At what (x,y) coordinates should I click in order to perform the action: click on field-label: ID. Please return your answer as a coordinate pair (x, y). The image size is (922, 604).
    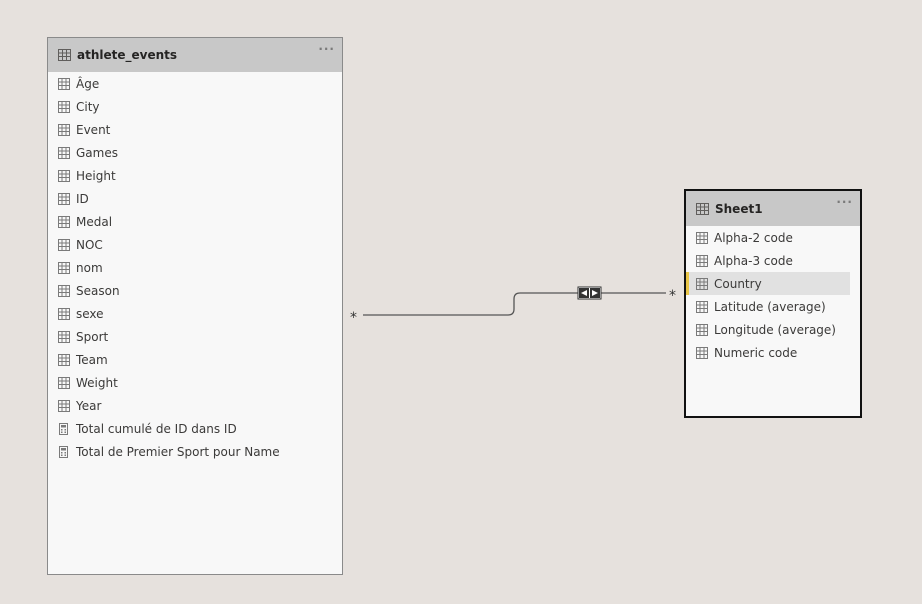
    Looking at the image, I should click on (82, 198).